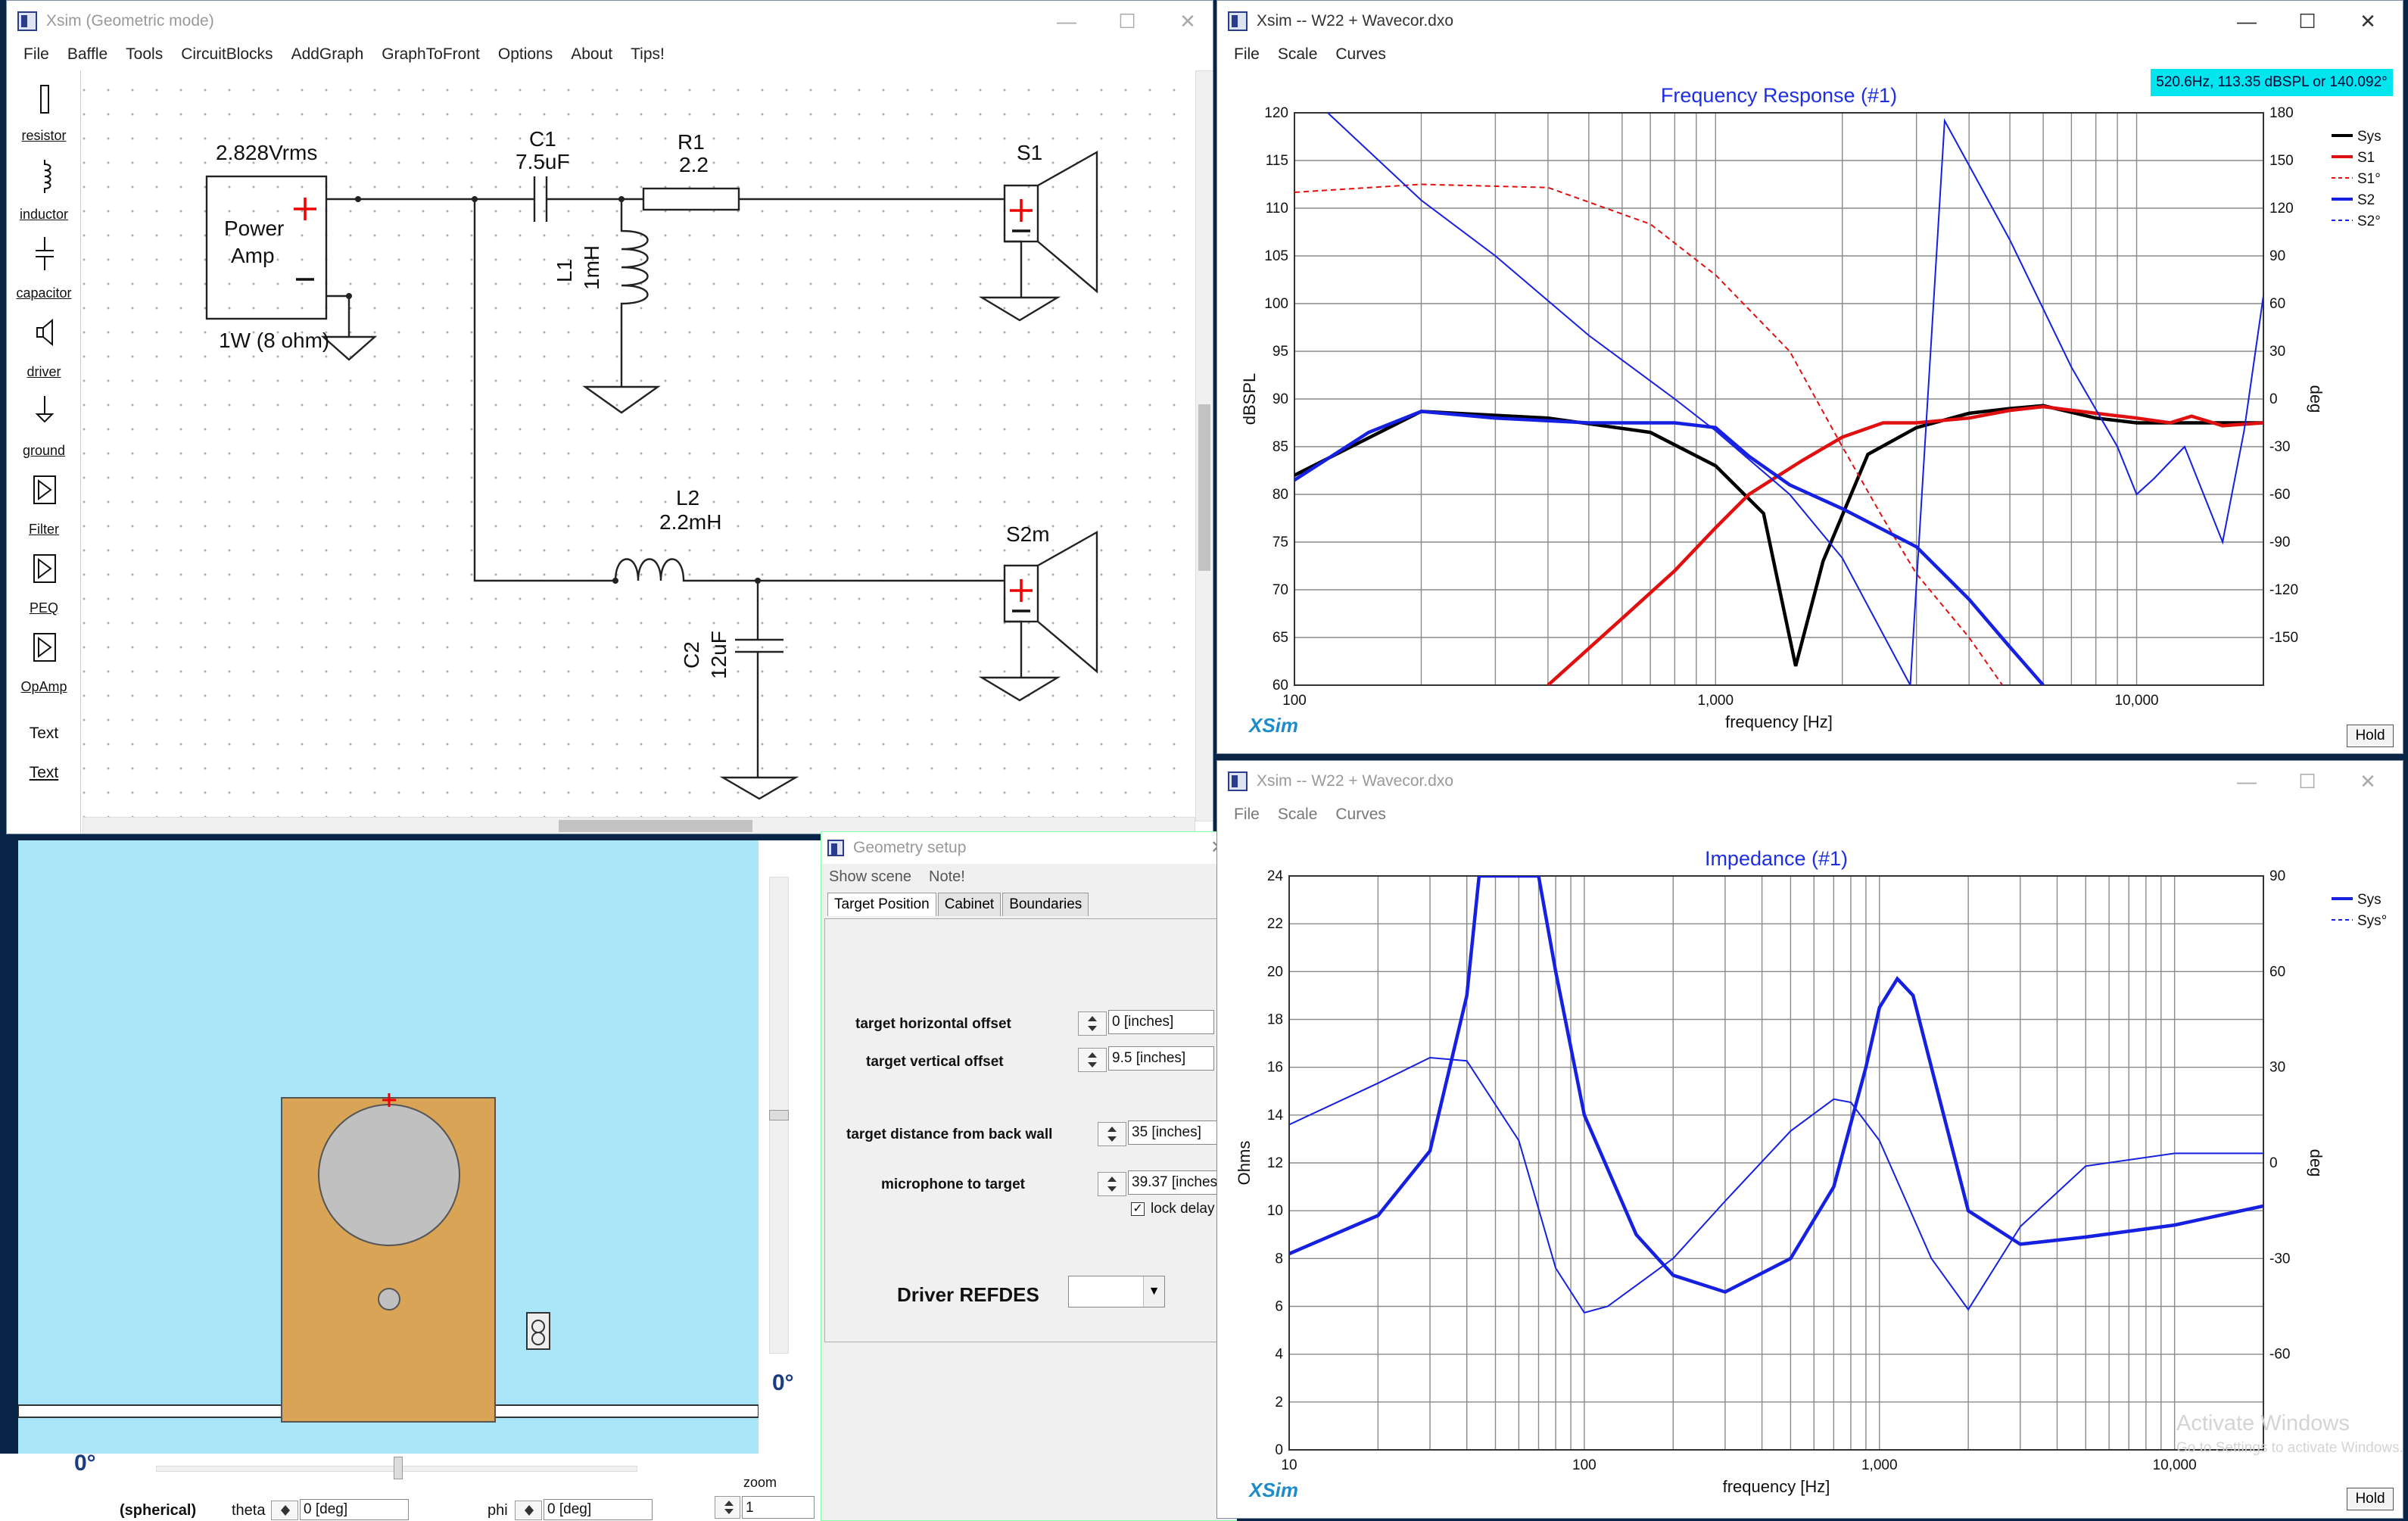 This screenshot has width=2408, height=1521. I want to click on palette-text-1: Text, so click(44, 734).